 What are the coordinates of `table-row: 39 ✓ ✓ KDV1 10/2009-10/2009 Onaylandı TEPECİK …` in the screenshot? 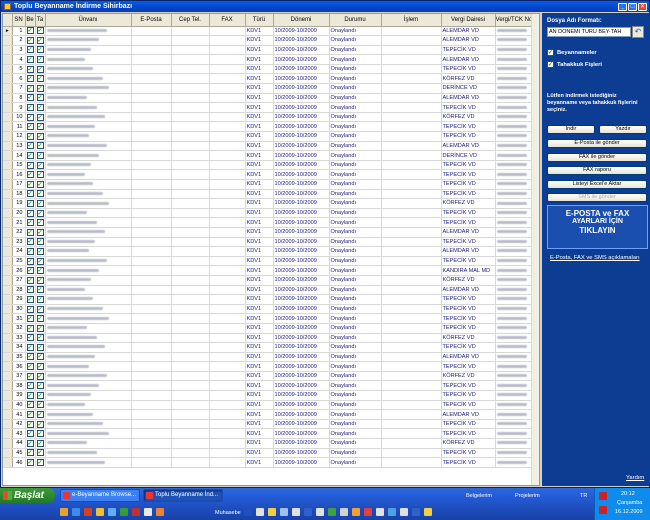 It's located at (268, 395).